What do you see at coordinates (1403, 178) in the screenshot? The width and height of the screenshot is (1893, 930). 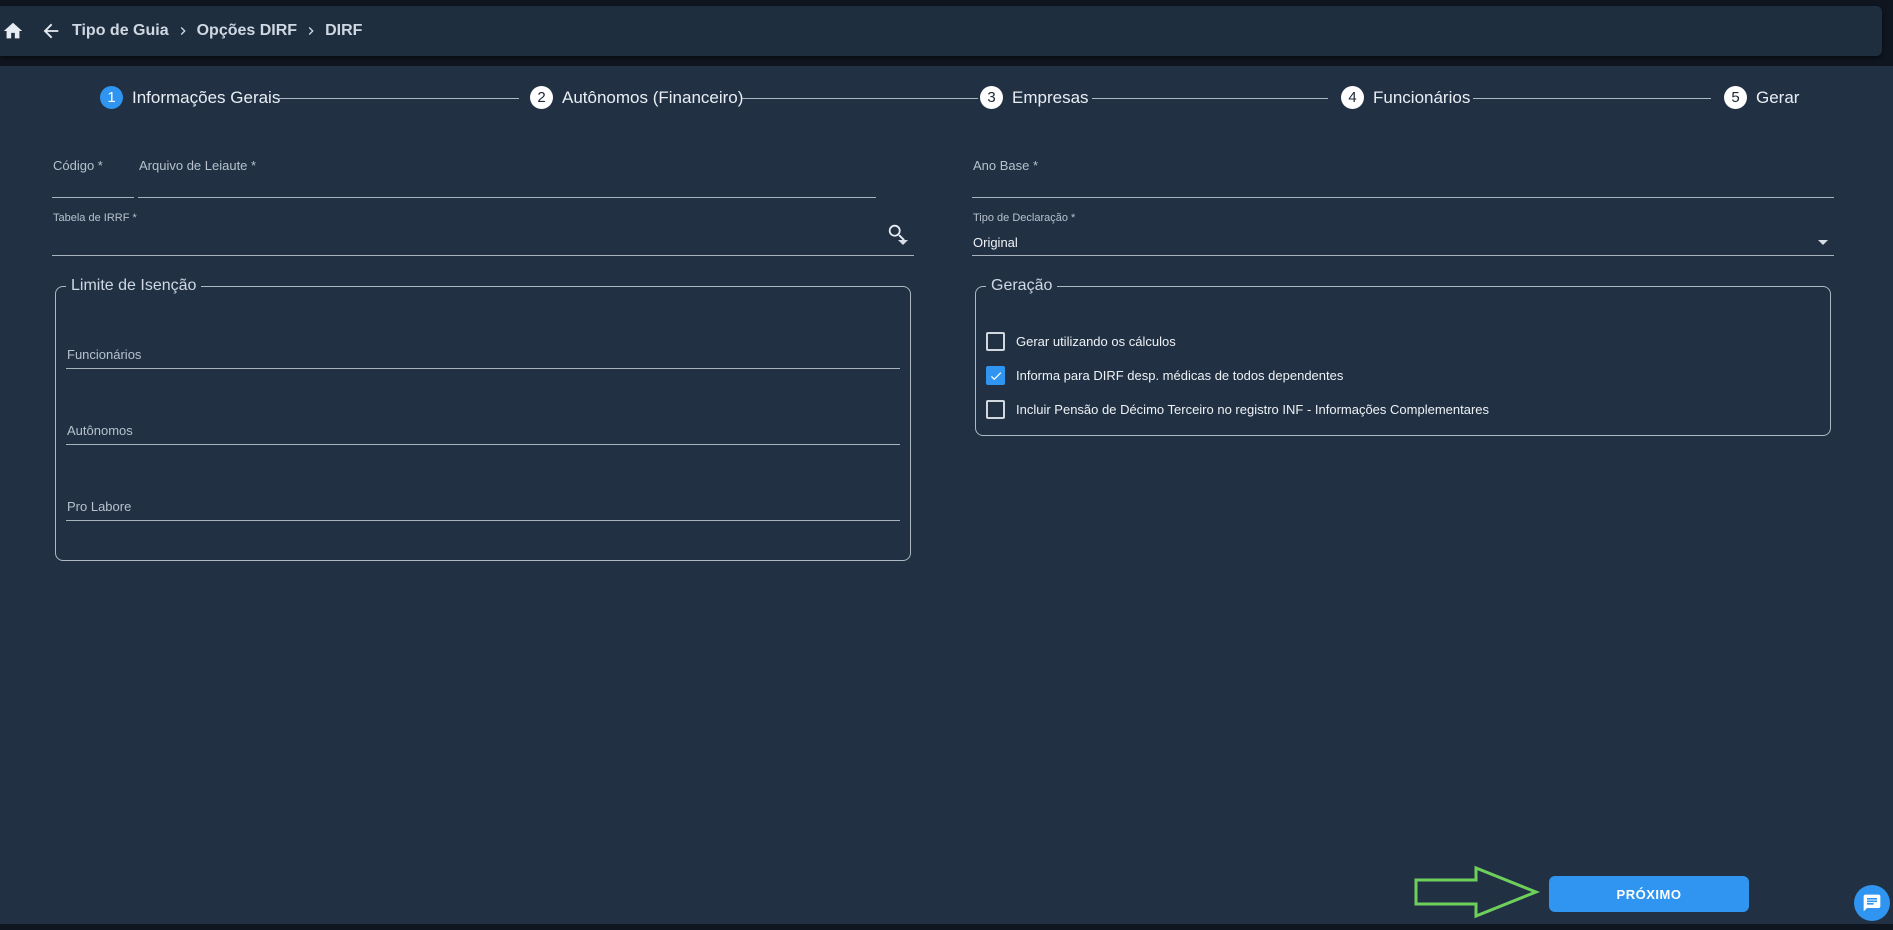 I see `ano-base-field: Ano Base *` at bounding box center [1403, 178].